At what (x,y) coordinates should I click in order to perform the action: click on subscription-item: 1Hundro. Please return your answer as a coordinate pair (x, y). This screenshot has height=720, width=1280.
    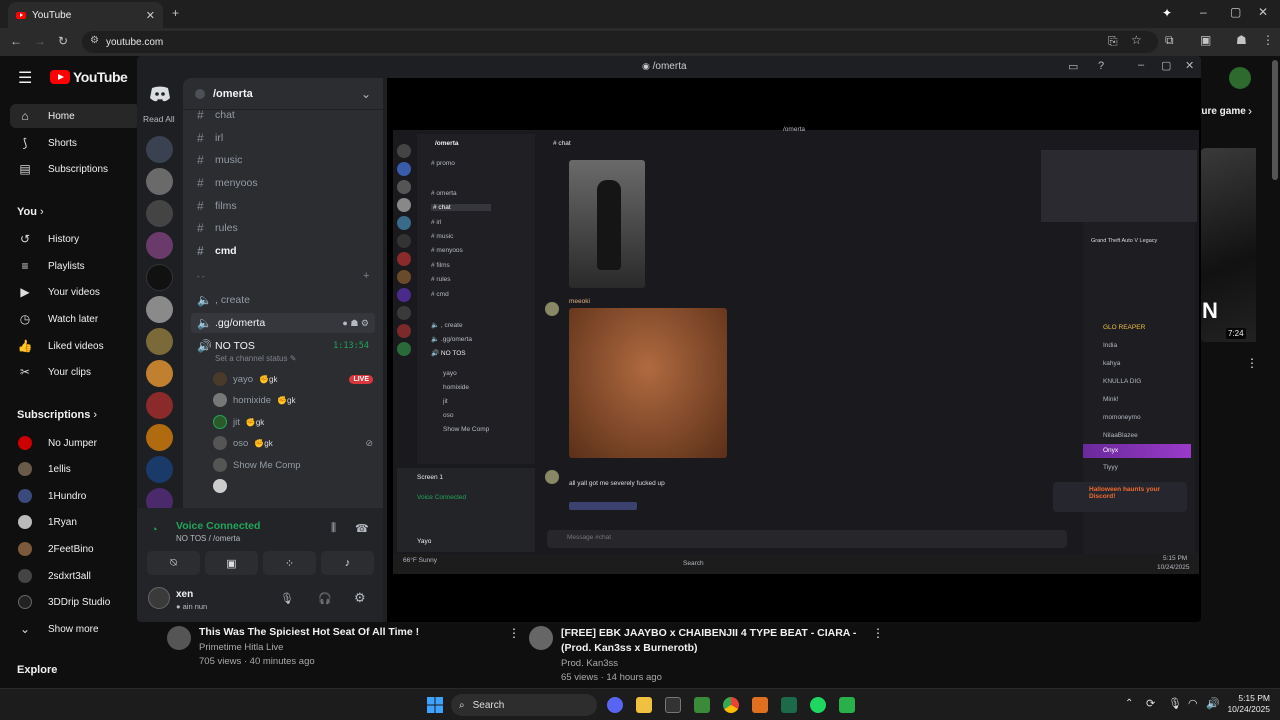
    Looking at the image, I should click on (75, 496).